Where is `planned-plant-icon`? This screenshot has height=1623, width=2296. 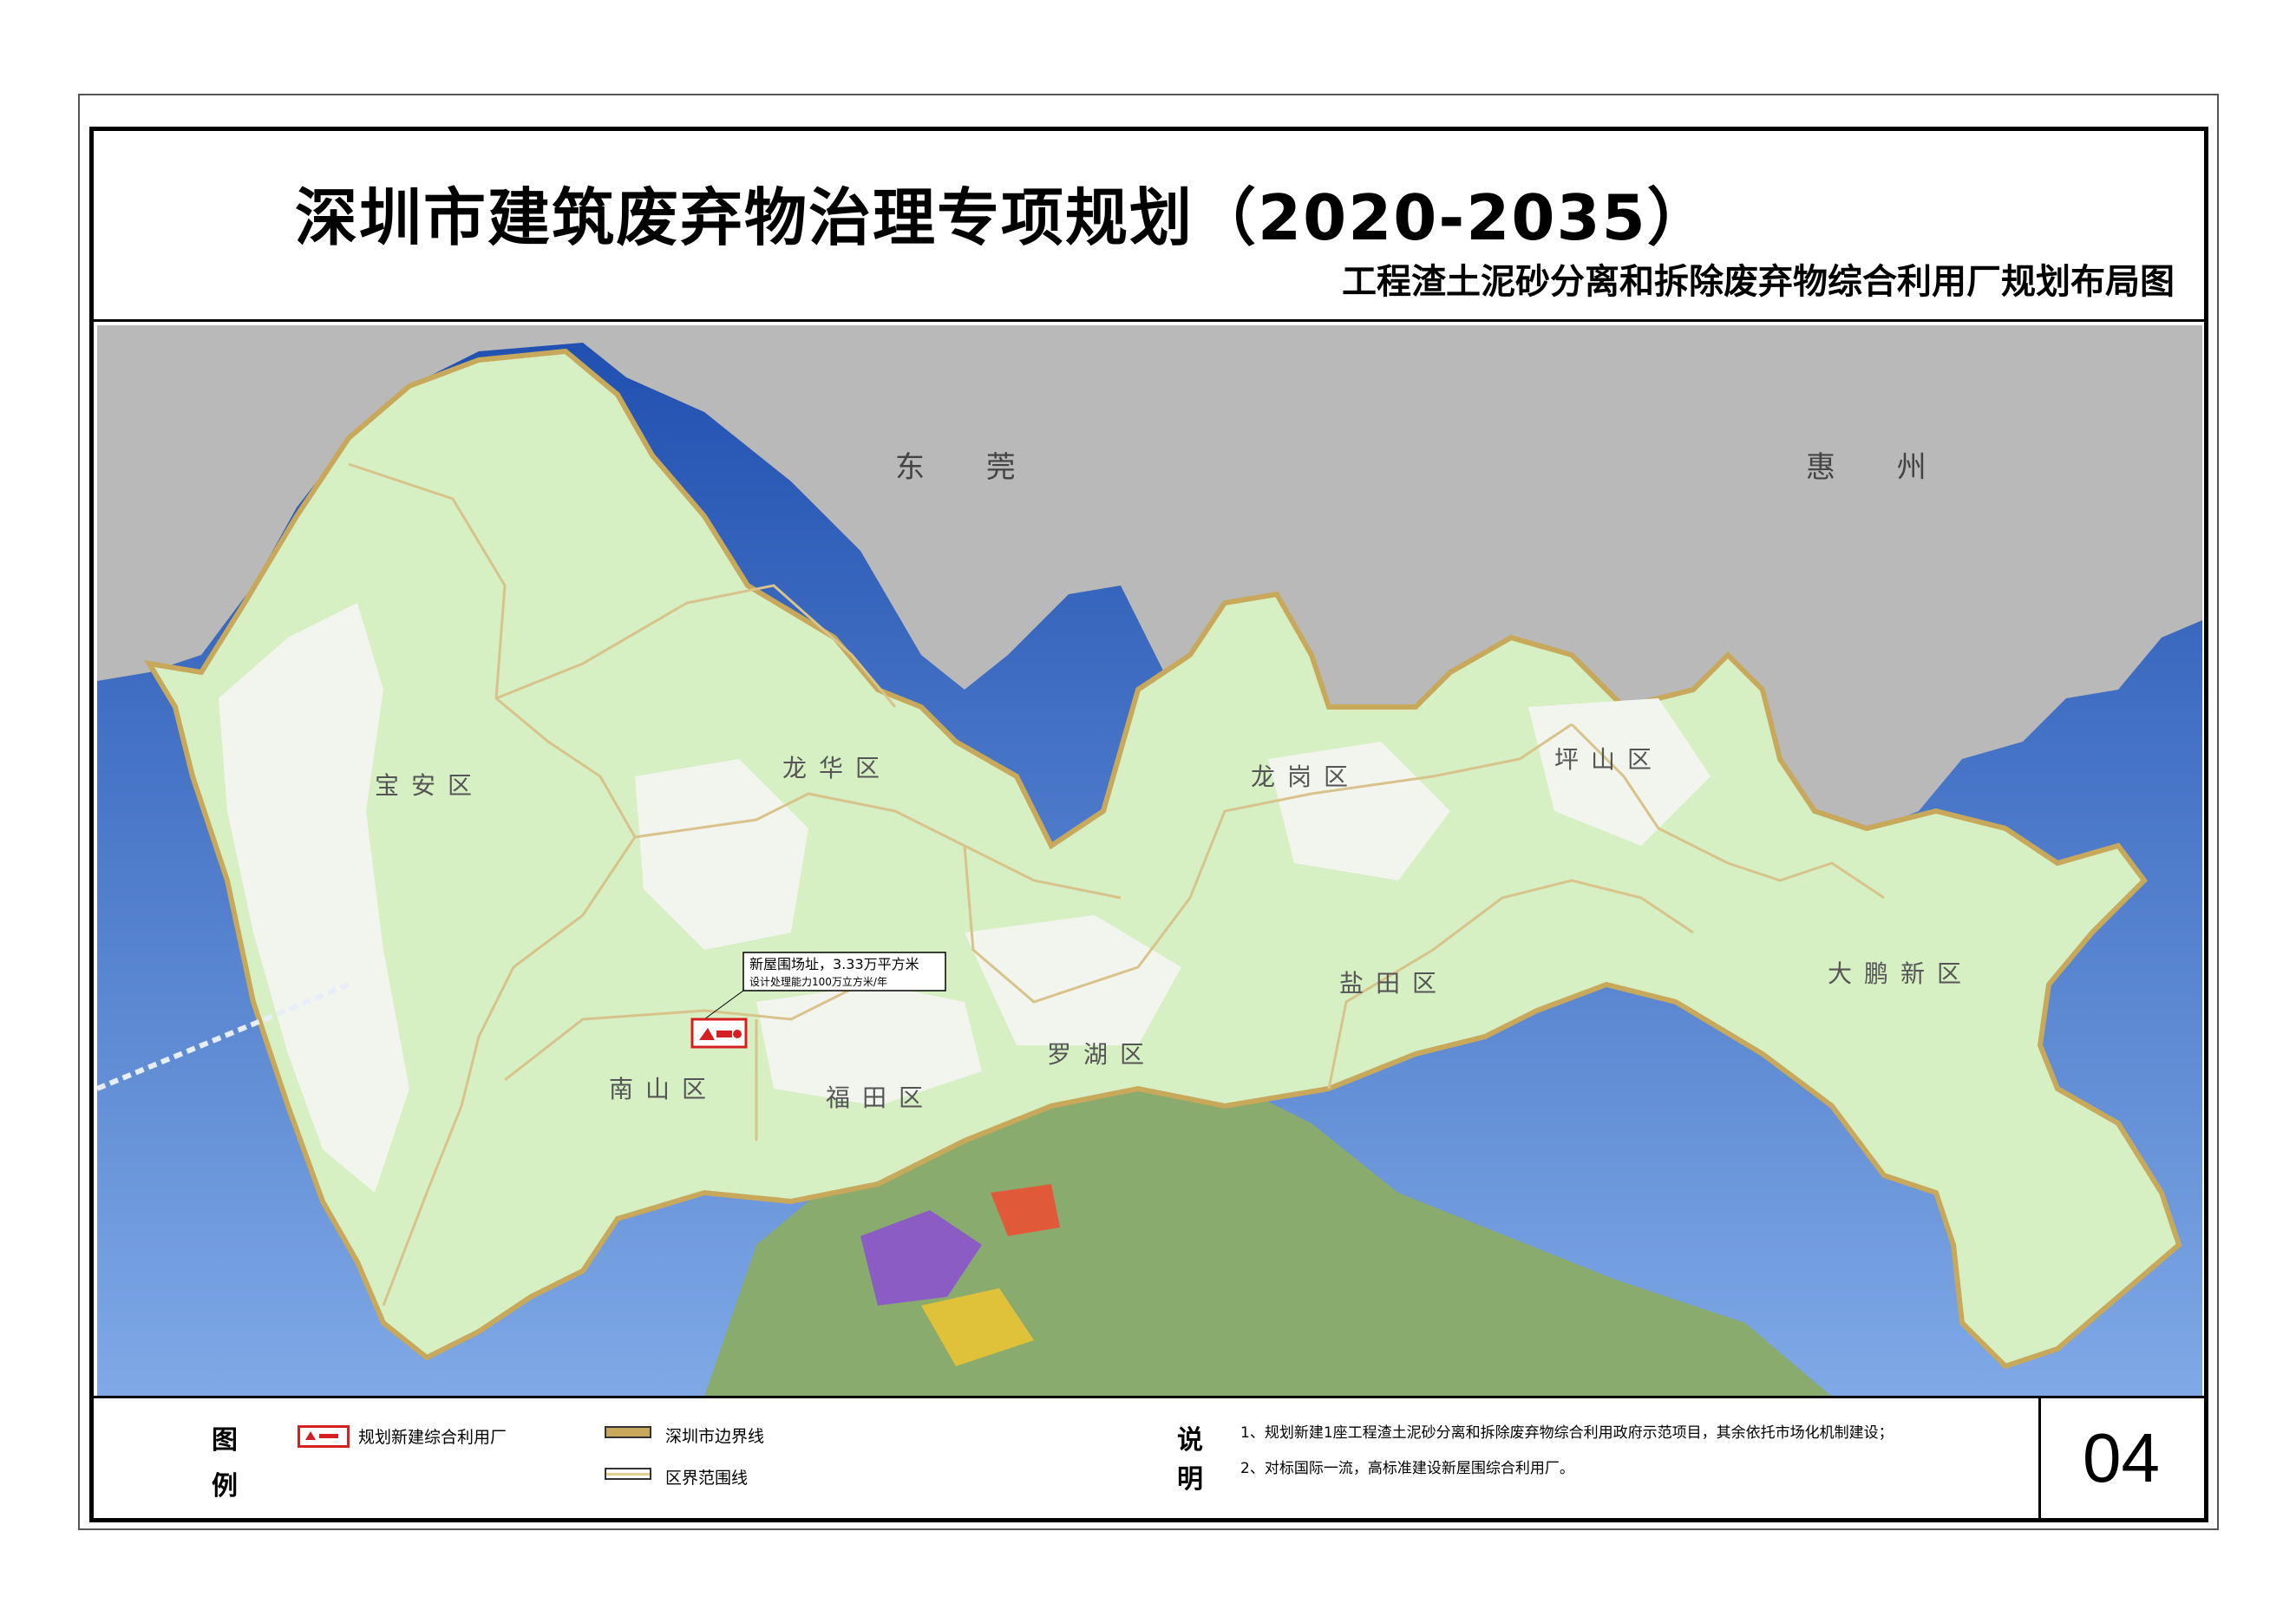 planned-plant-icon is located at coordinates (324, 1436).